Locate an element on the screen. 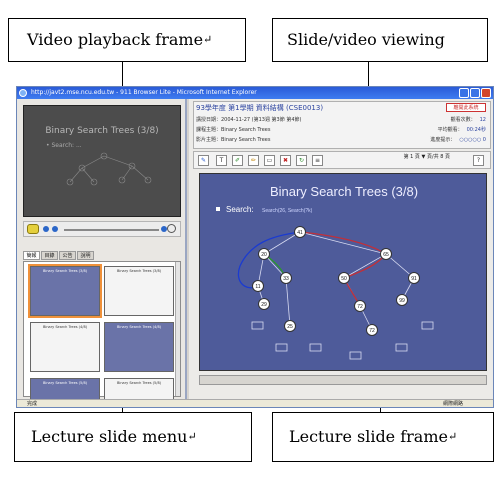 This screenshot has height=479, width=502. slide-bullet: Search: is located at coordinates (240, 209).